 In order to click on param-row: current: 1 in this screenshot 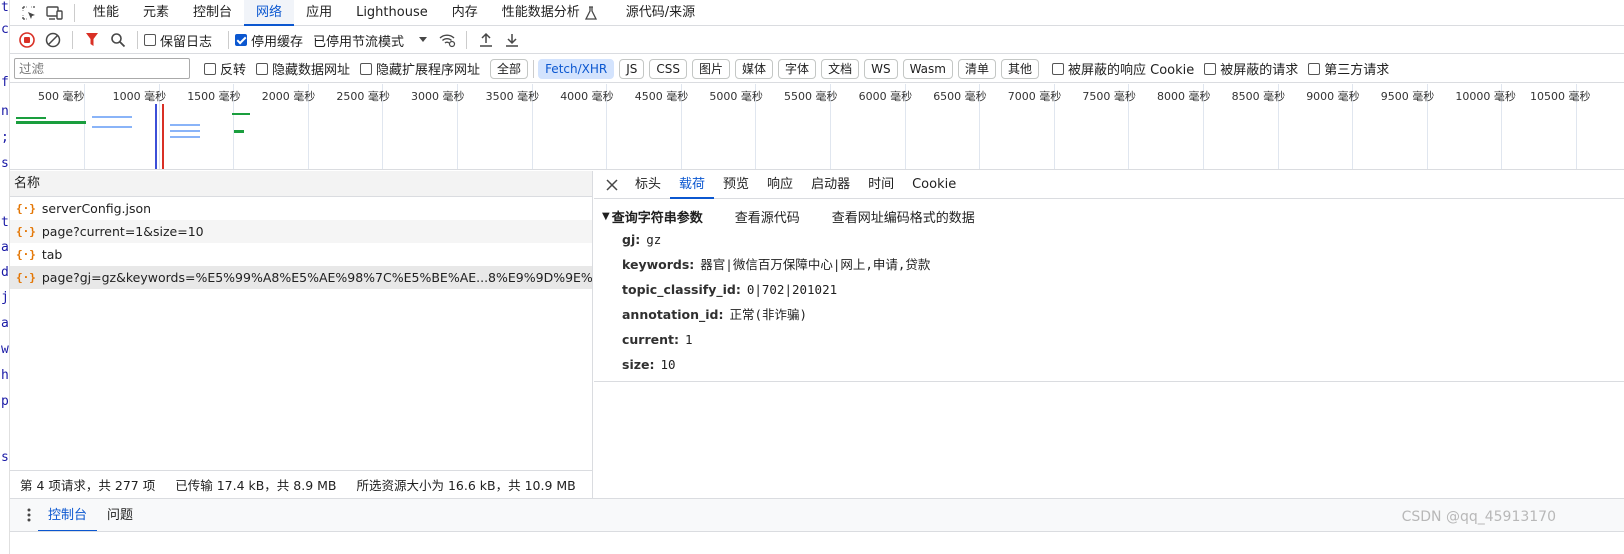, I will do `click(1113, 339)`.